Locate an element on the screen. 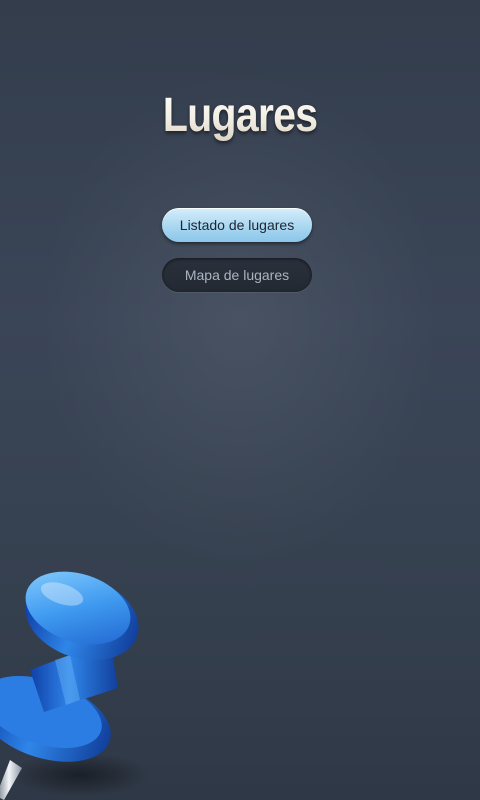 This screenshot has height=800, width=480. places-map-button: Mapa de lugares is located at coordinates (237, 275).